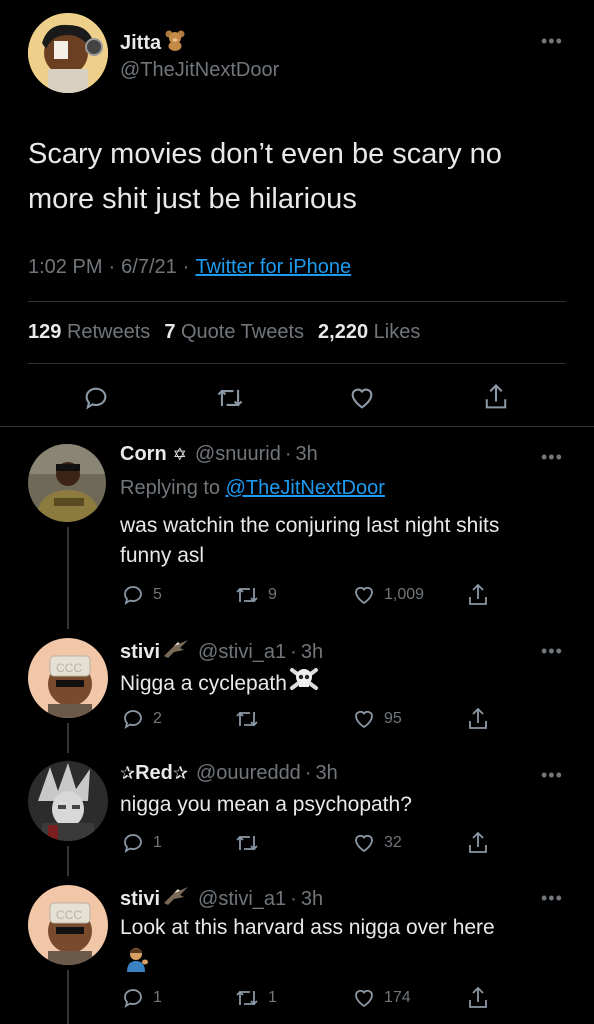 The height and width of the screenshot is (1024, 594). I want to click on quotes-stat: 7 Quote Tweets, so click(234, 332).